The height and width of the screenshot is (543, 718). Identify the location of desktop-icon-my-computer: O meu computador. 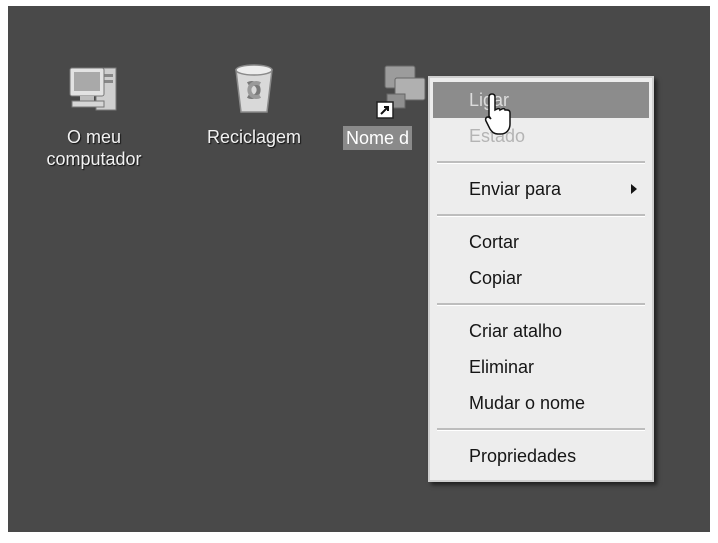
(94, 114).